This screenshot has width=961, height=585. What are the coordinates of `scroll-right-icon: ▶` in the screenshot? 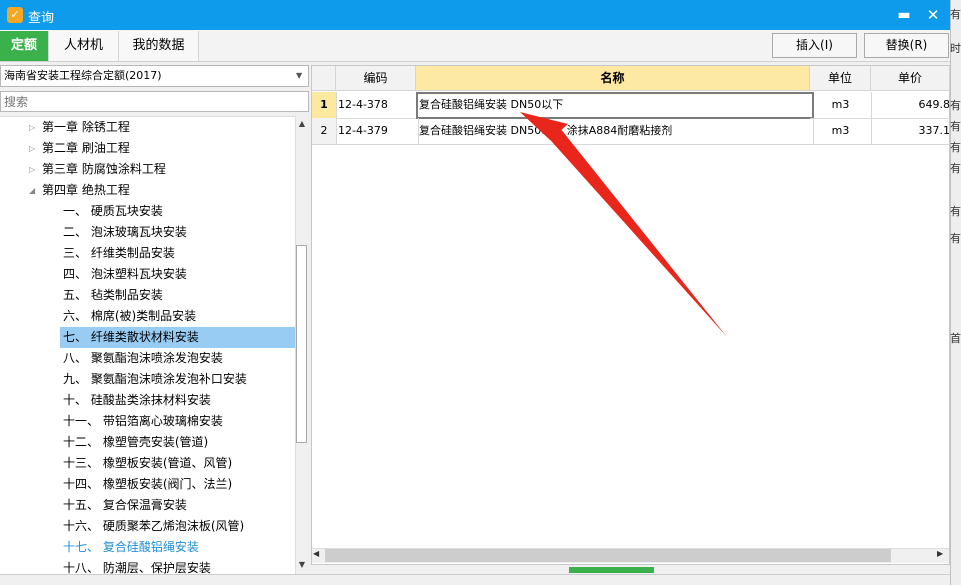 It's located at (940, 553).